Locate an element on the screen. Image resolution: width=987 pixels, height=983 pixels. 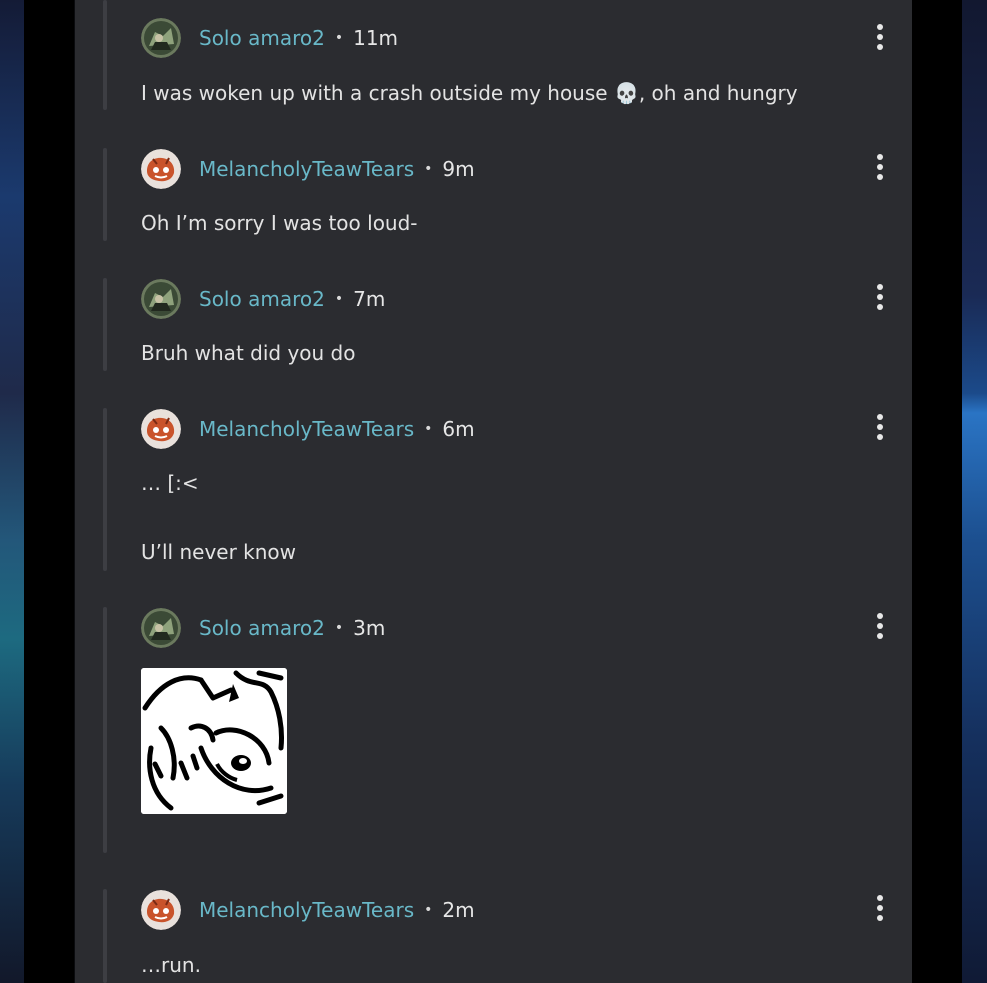
background-left-edge is located at coordinates (49, 491).